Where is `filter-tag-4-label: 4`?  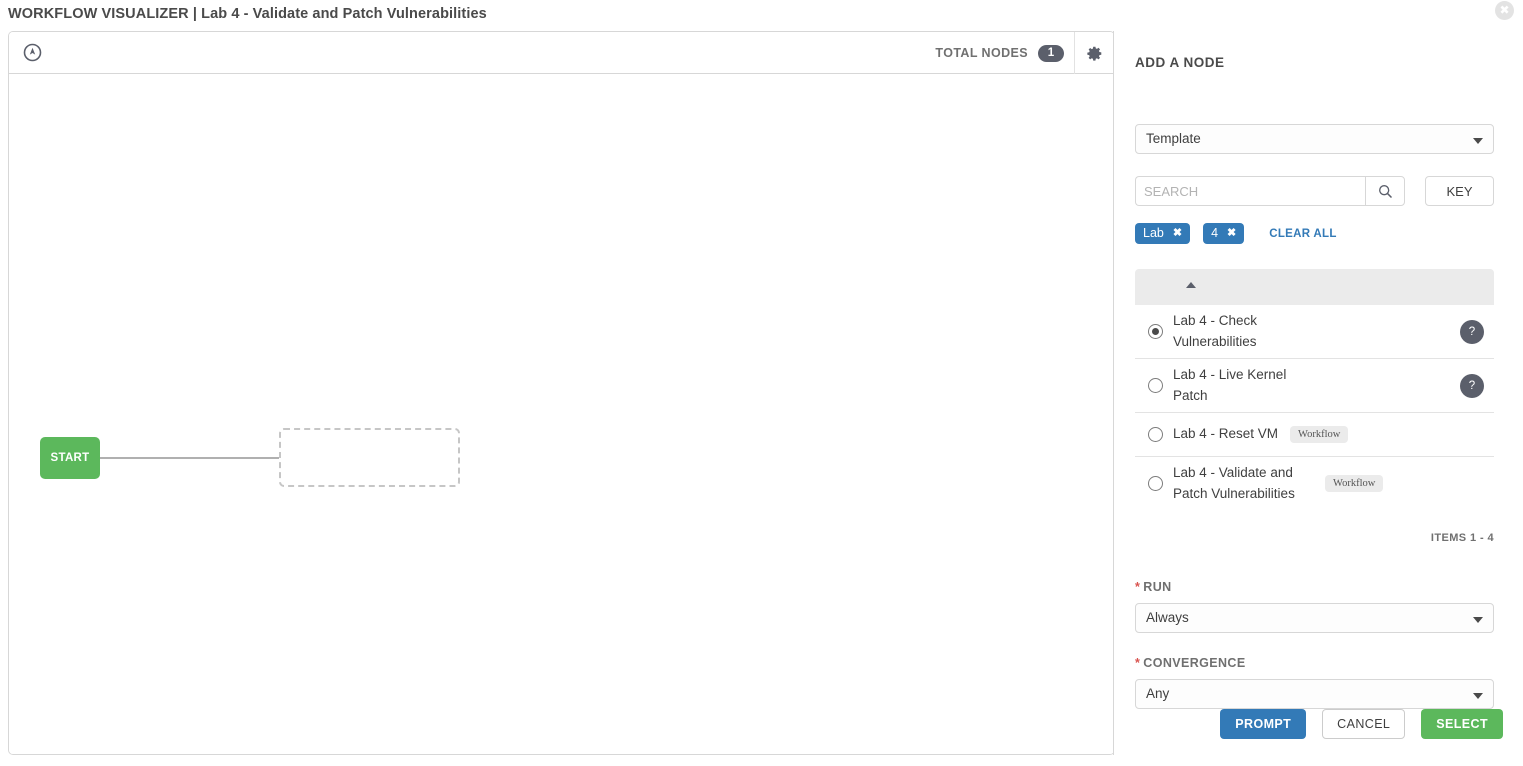
filter-tag-4-label: 4 is located at coordinates (1215, 233).